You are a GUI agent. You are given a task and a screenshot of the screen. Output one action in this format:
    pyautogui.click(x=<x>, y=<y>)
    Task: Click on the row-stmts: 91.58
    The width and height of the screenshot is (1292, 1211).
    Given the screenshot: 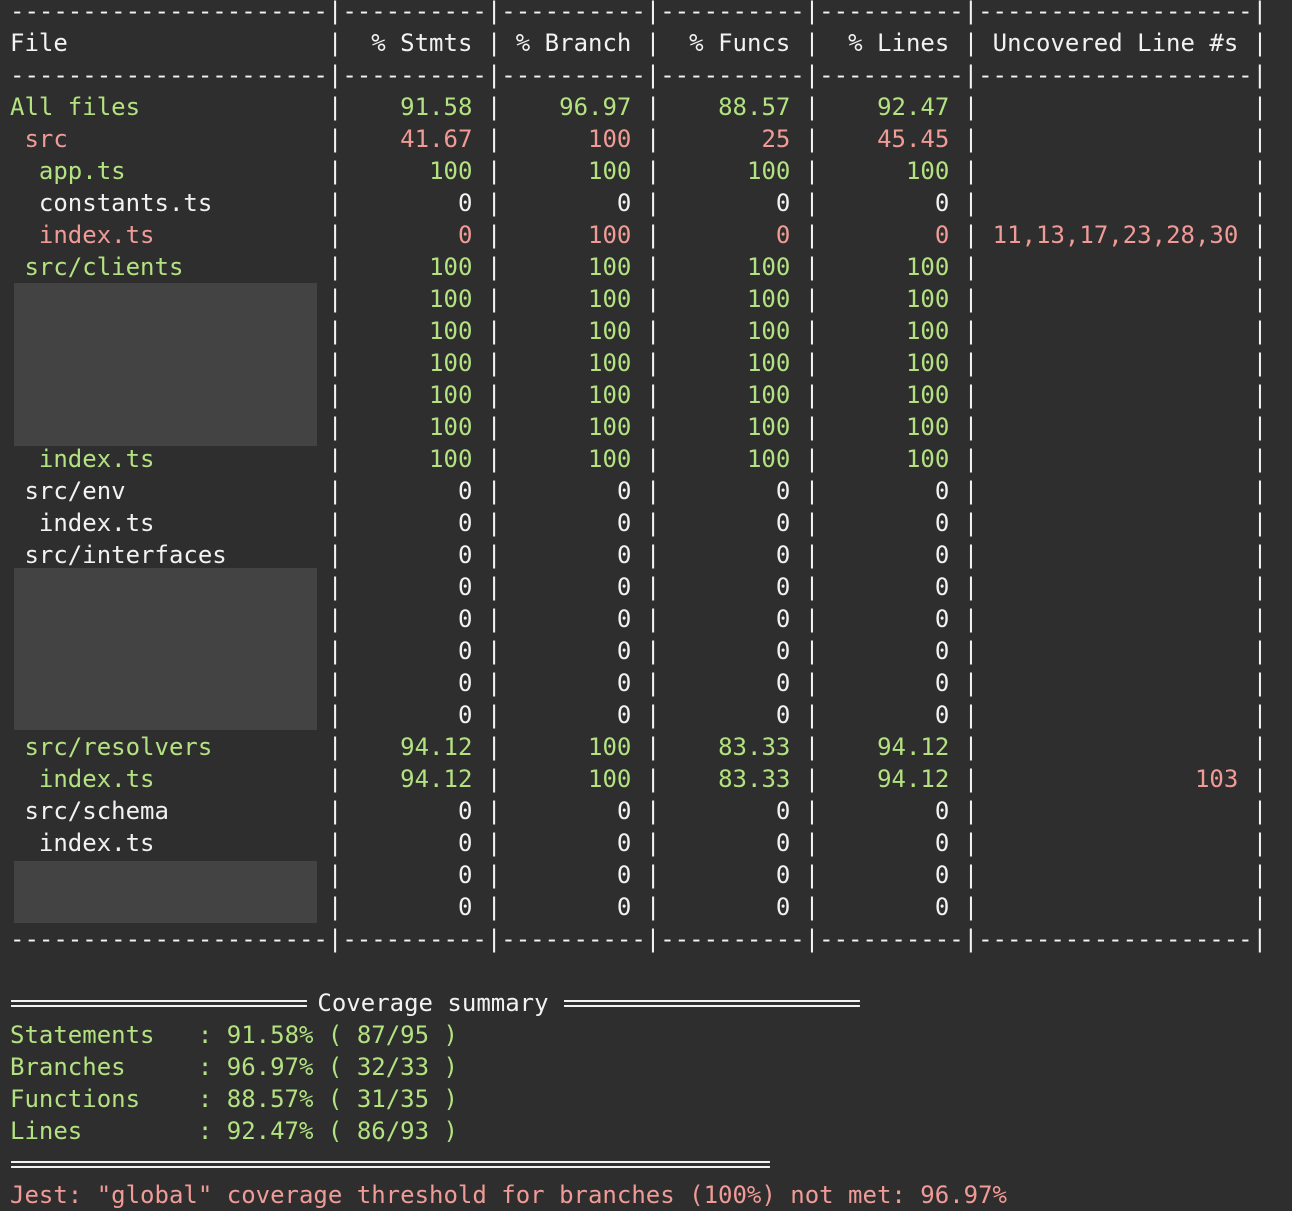 What is the action you would take?
    pyautogui.click(x=436, y=107)
    